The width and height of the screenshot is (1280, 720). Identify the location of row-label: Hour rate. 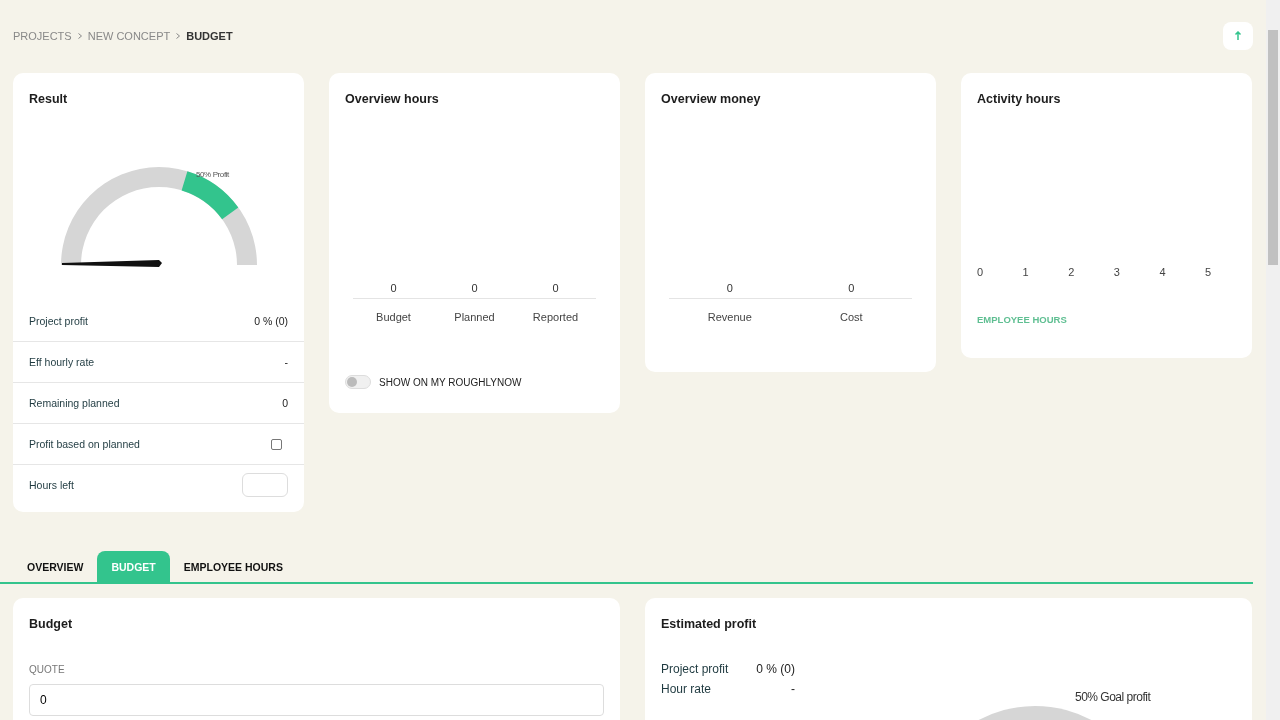
(687, 689).